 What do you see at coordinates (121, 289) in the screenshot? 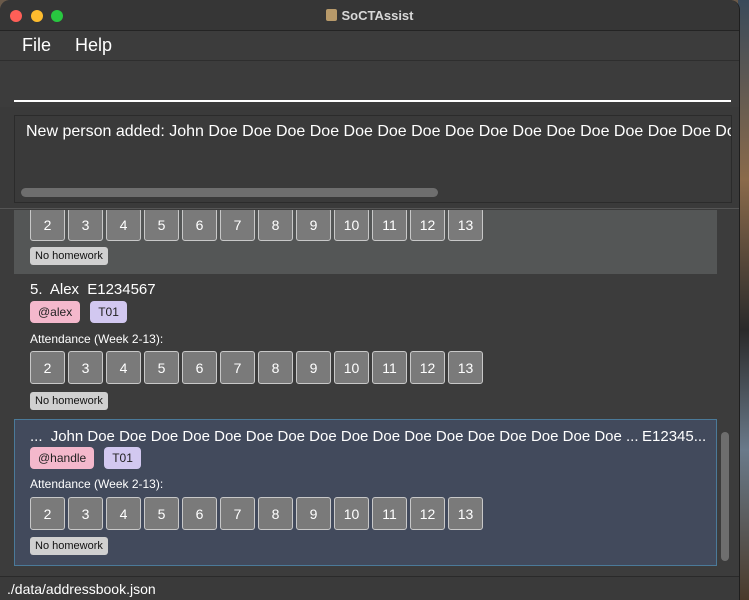
I see `person-student-id: E1234567` at bounding box center [121, 289].